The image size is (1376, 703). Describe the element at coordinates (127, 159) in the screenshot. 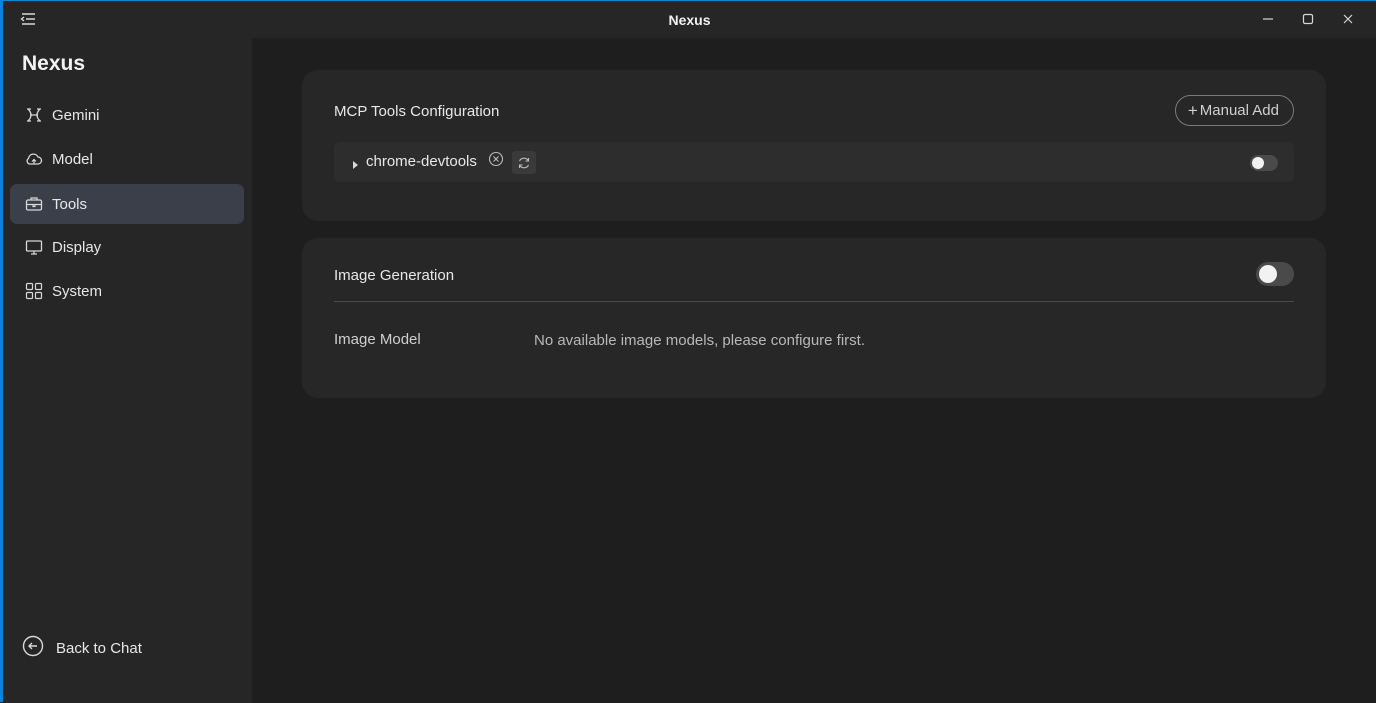

I see `sidebar-item-model: Model` at that location.